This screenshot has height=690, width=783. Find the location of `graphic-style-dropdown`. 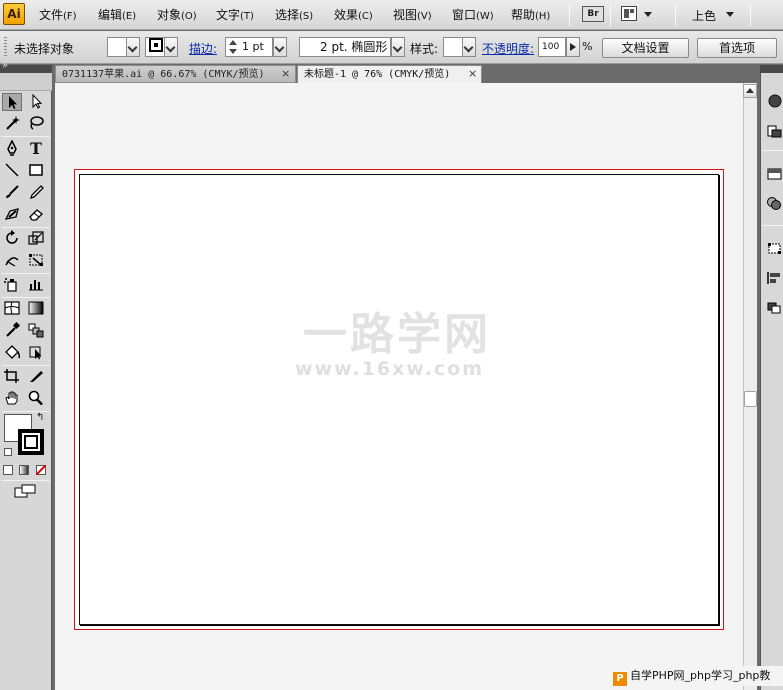

graphic-style-dropdown is located at coordinates (469, 47).